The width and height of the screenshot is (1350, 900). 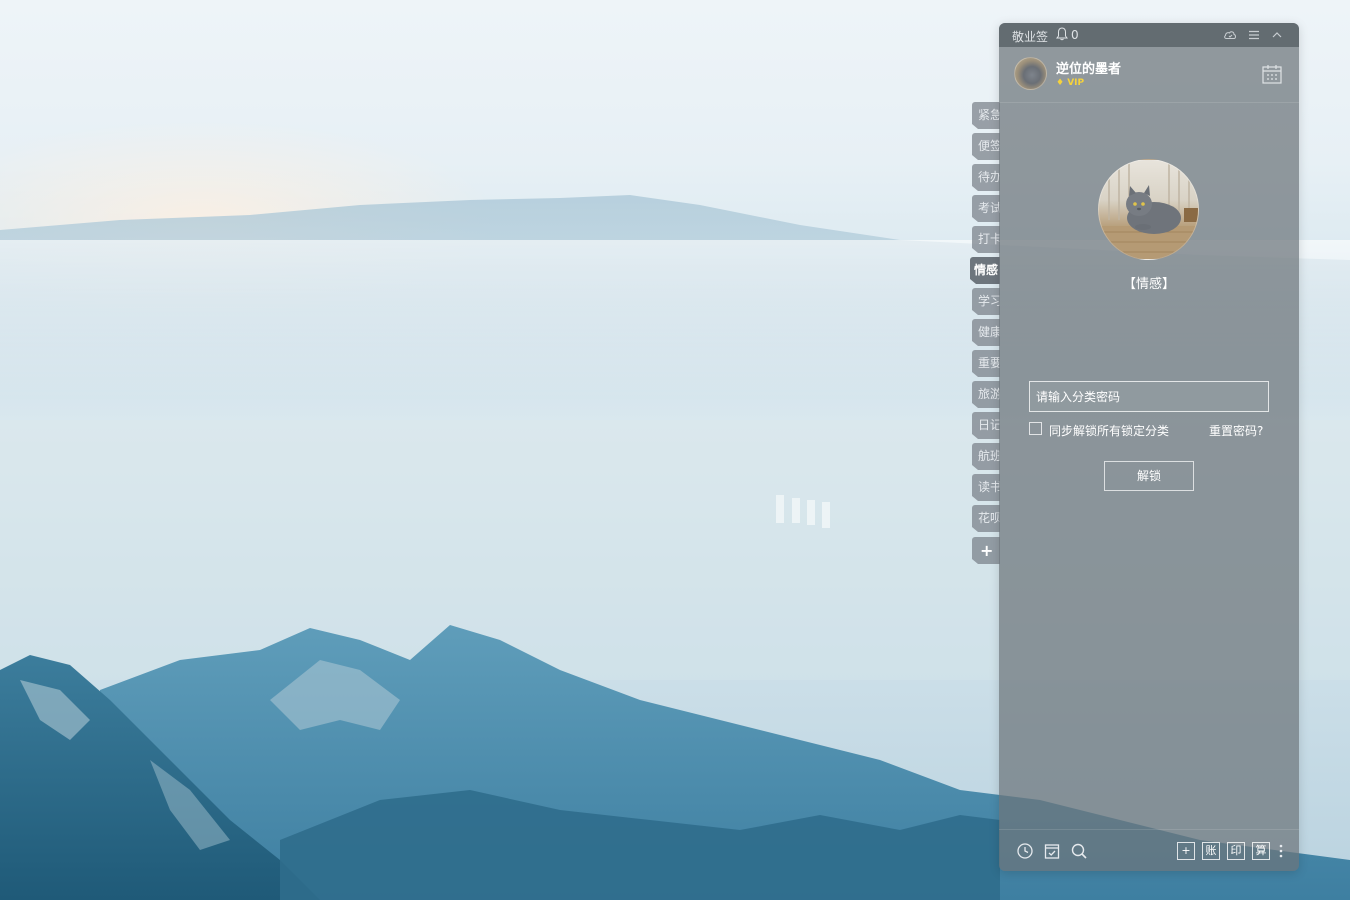 What do you see at coordinates (1030, 37) in the screenshot?
I see `app-title: 敬业签` at bounding box center [1030, 37].